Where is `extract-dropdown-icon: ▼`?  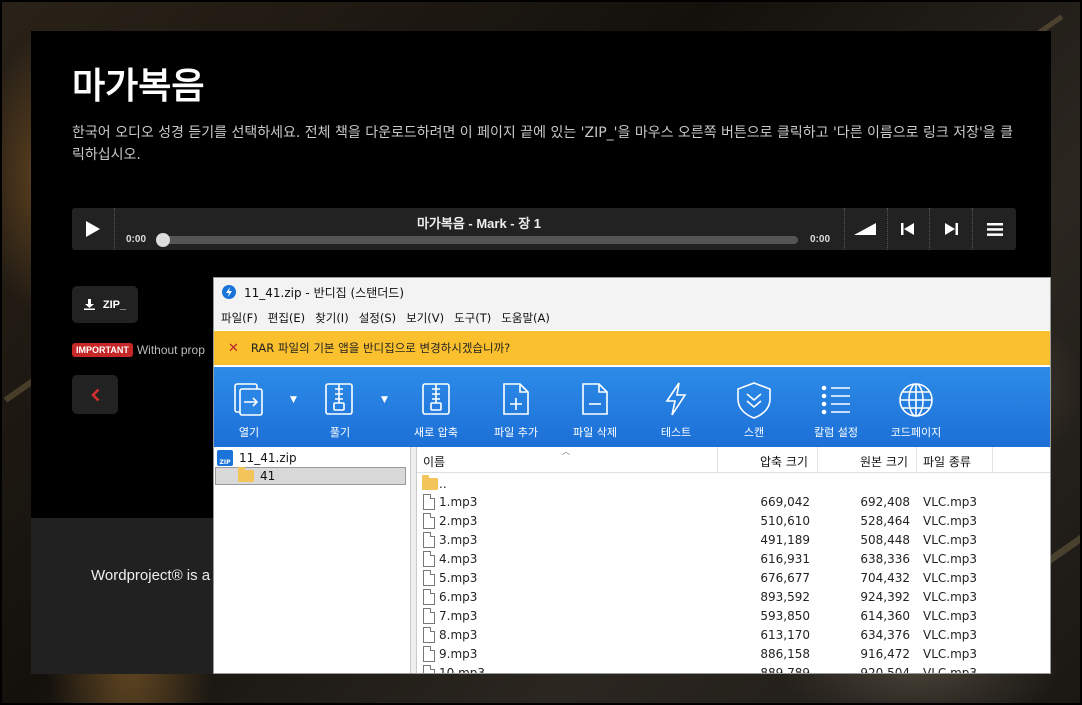
extract-dropdown-icon: ▼ is located at coordinates (384, 400).